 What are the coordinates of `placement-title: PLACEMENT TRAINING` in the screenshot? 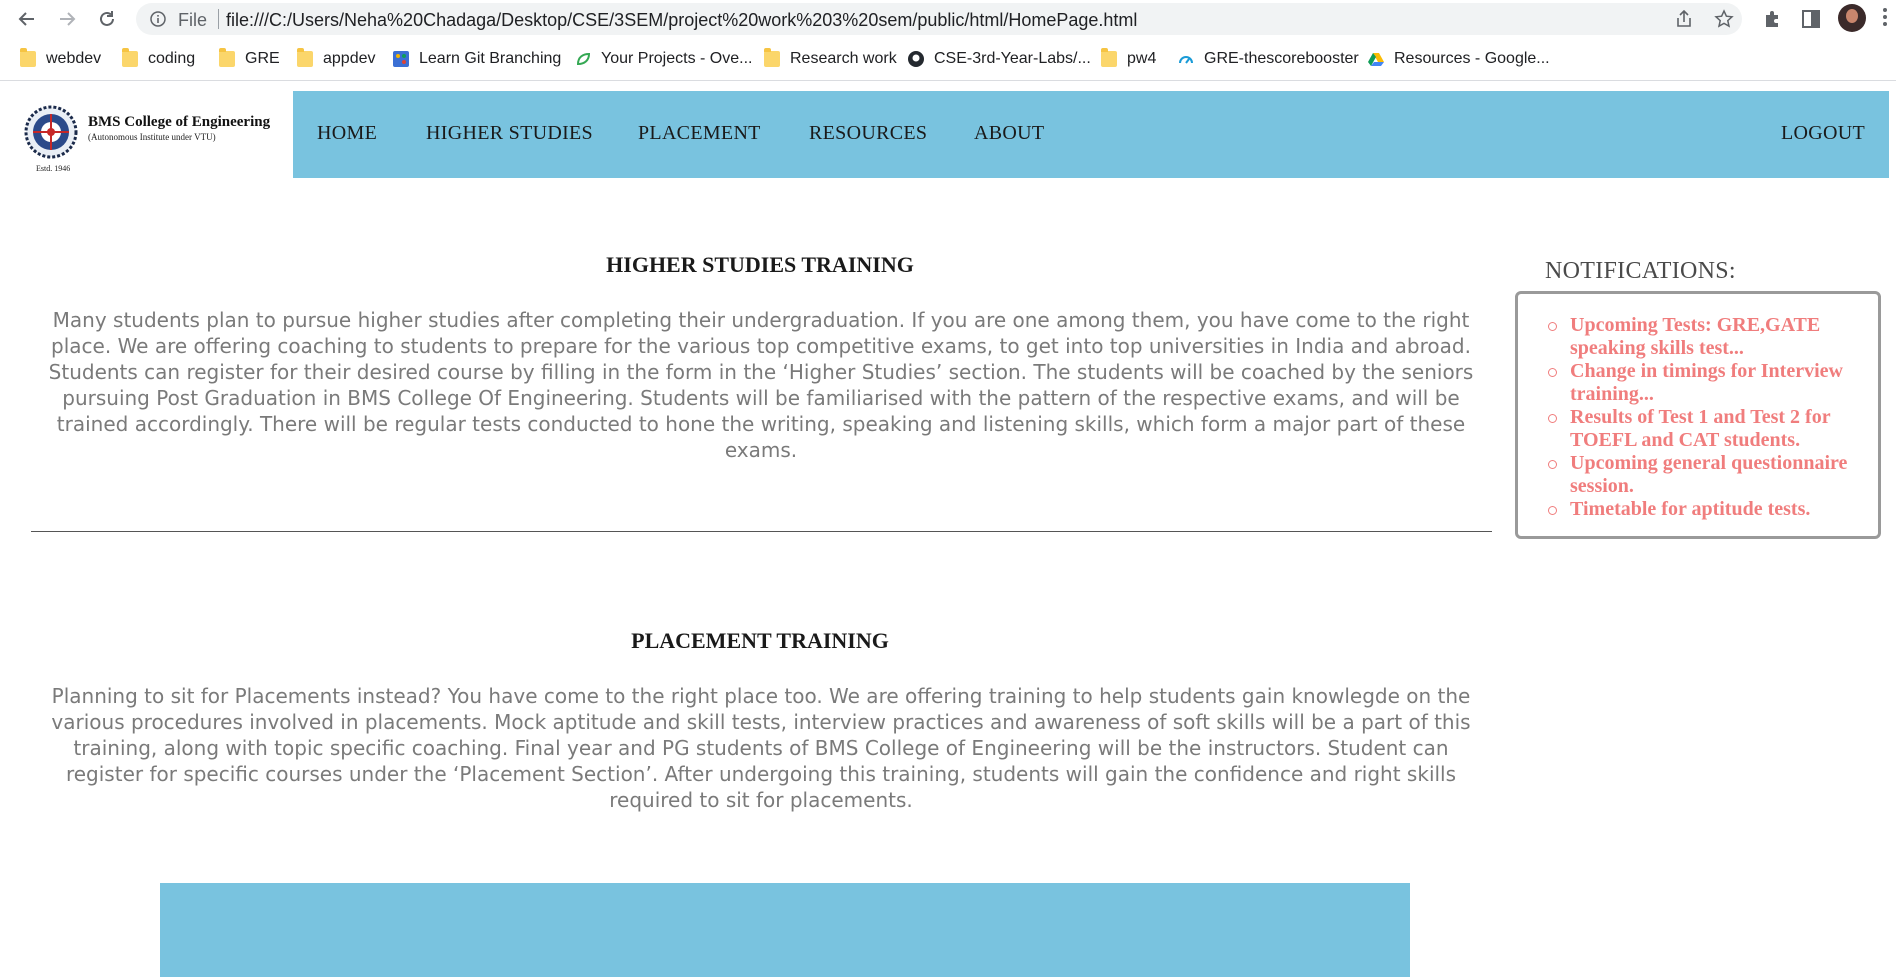 It's located at (760, 640).